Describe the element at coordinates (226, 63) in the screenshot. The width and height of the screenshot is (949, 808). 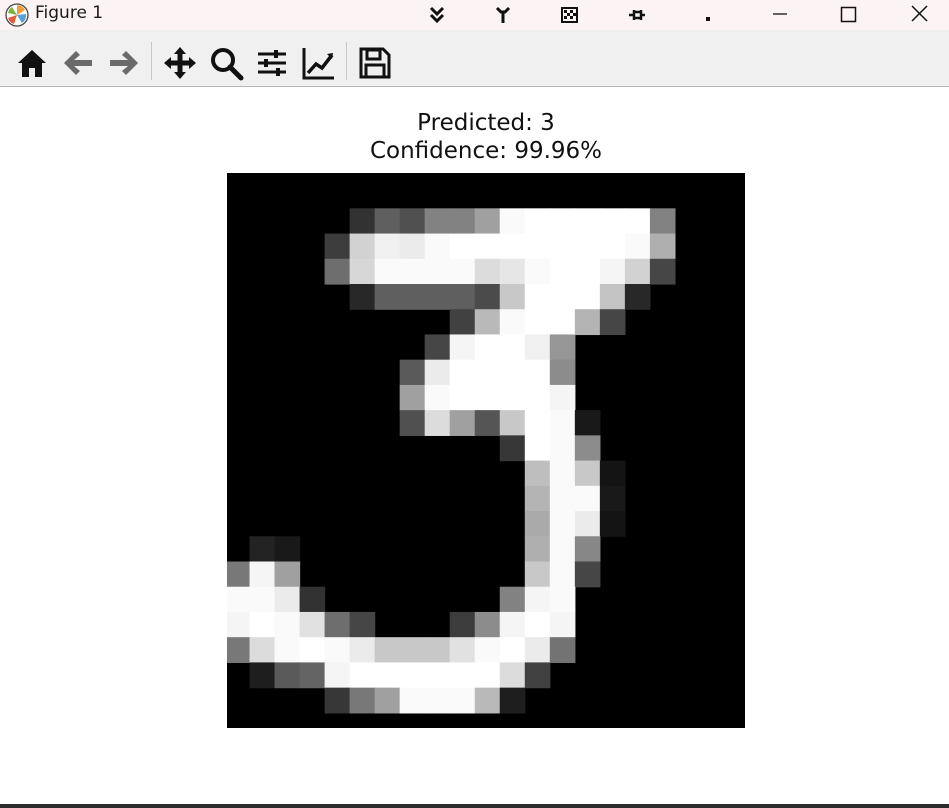
I see `zoom-icon` at that location.